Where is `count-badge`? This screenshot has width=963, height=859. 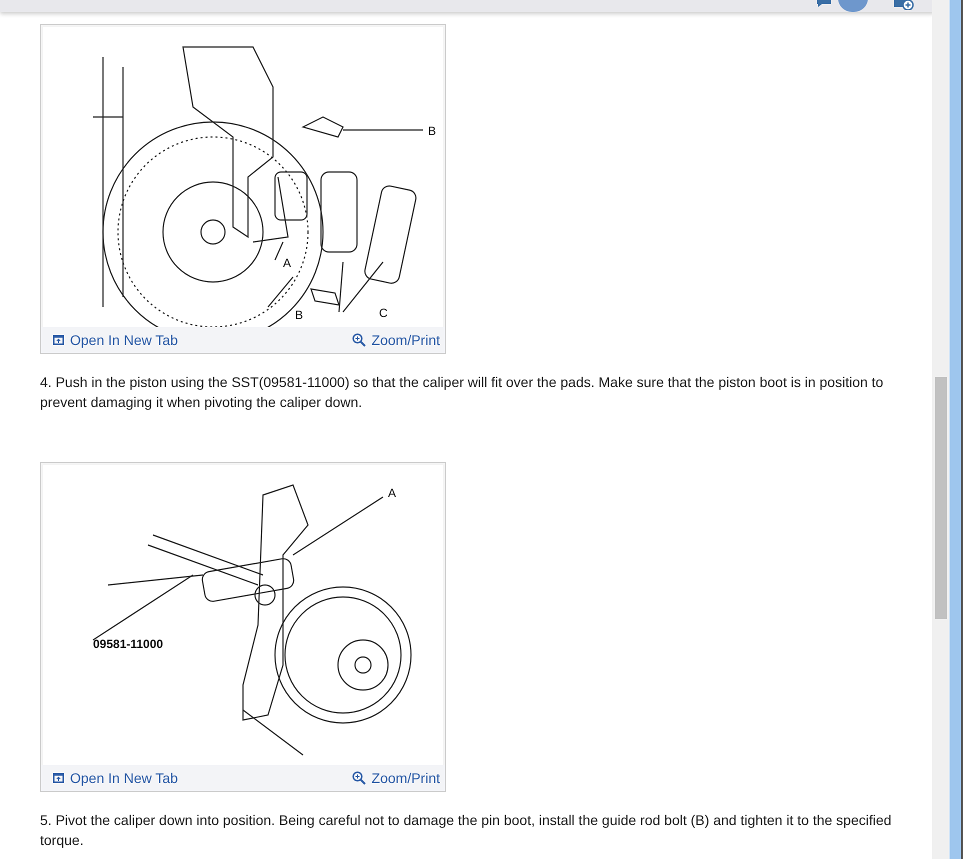 count-badge is located at coordinates (853, 6).